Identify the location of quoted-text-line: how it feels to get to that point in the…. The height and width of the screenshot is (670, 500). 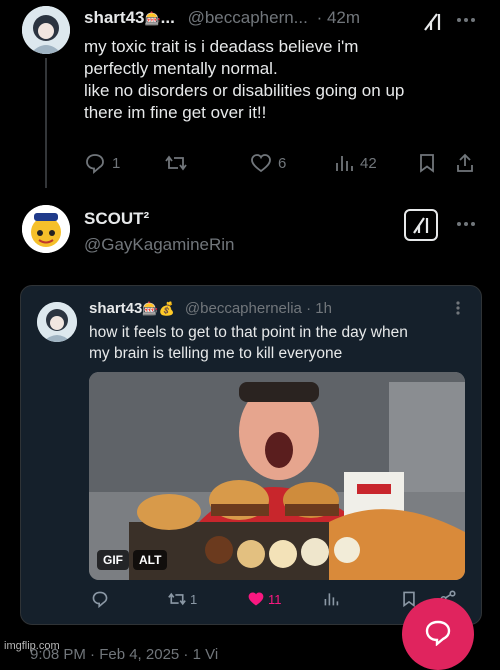
(248, 332).